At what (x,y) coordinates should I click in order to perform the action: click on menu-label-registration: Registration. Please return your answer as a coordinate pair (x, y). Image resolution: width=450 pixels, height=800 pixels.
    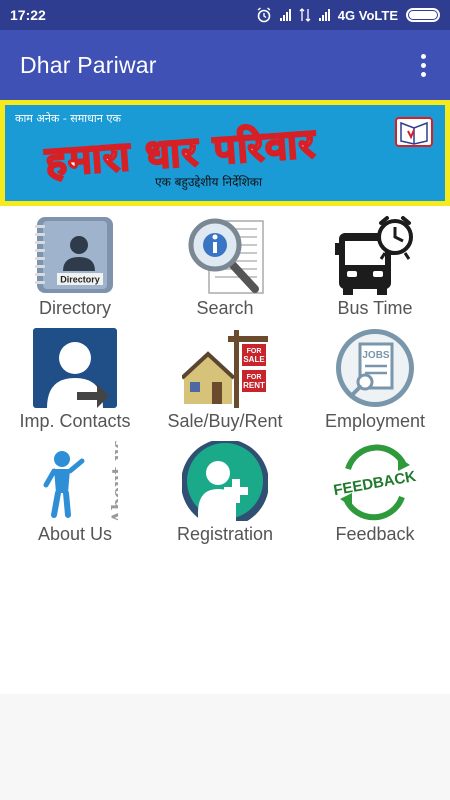
    Looking at the image, I should click on (225, 534).